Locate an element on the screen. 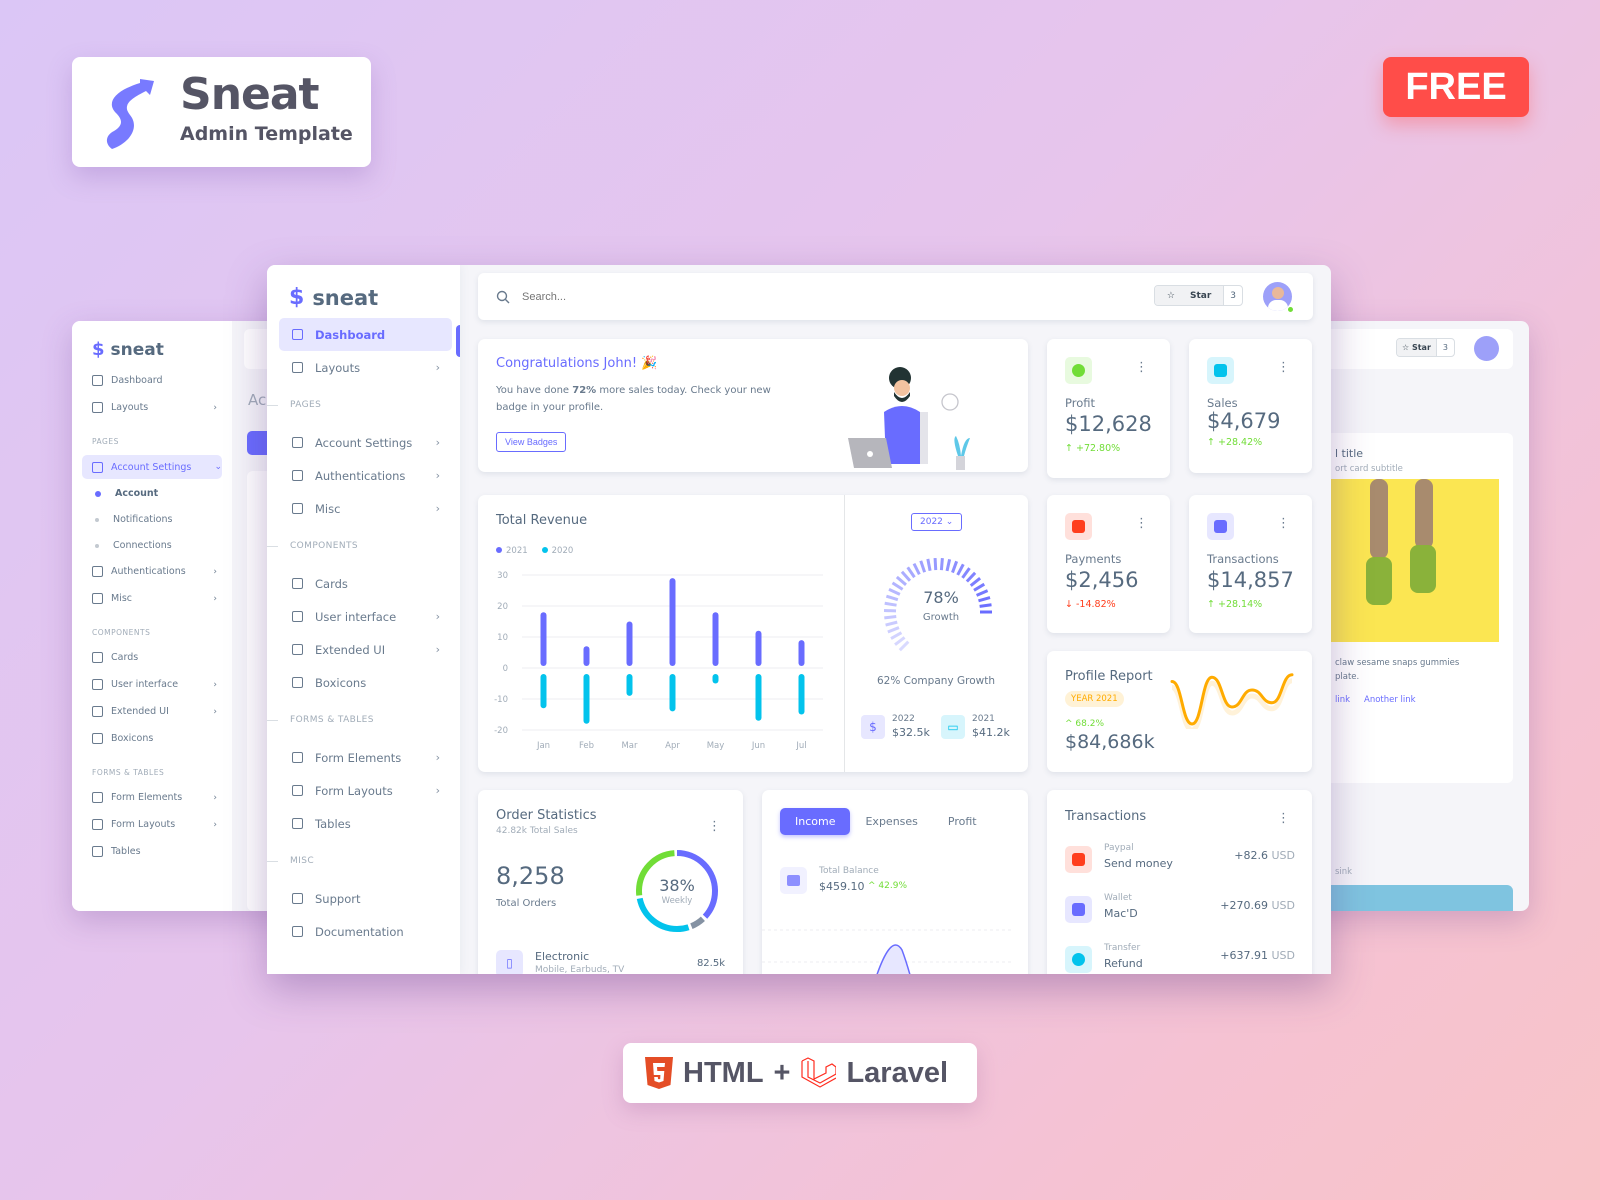 This screenshot has height=1200, width=1600. home-icon is located at coordinates (97, 380).